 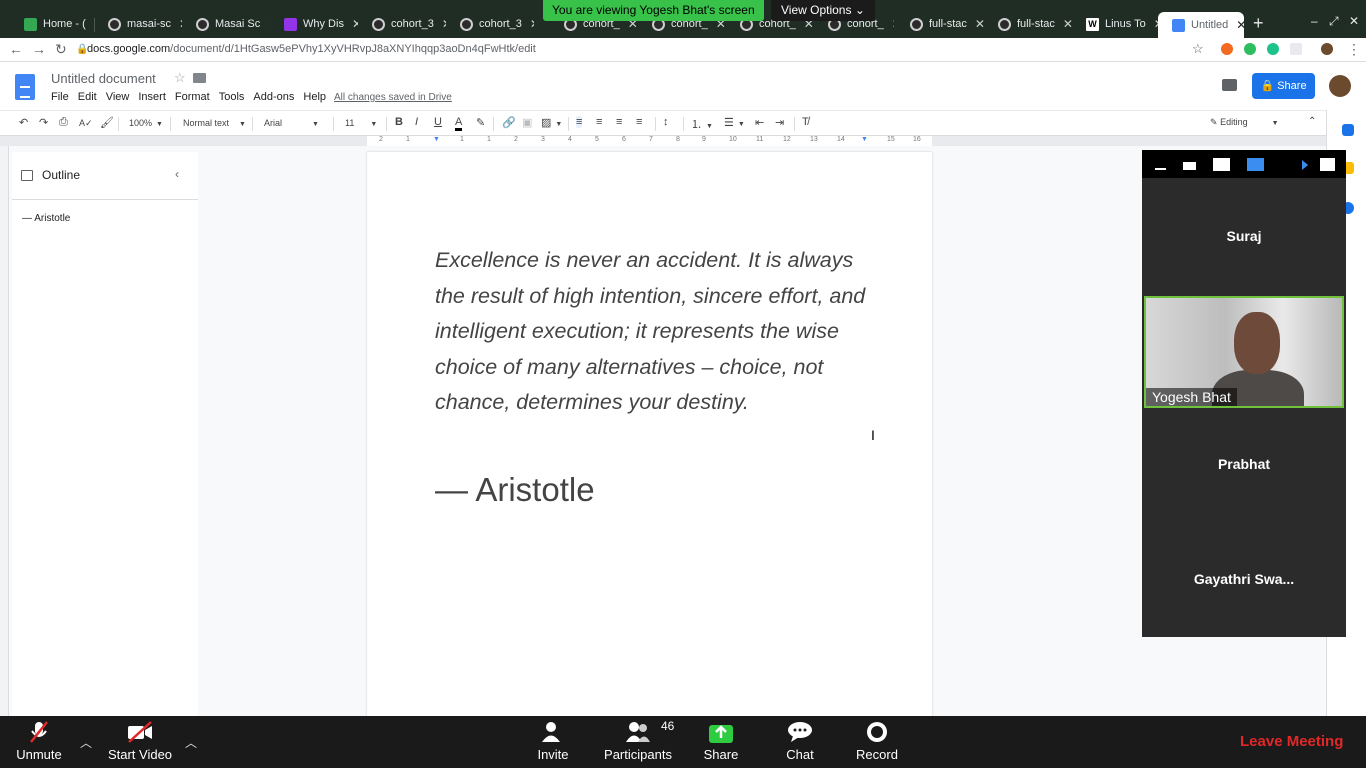 I want to click on profile-avatar, so click(x=1327, y=49).